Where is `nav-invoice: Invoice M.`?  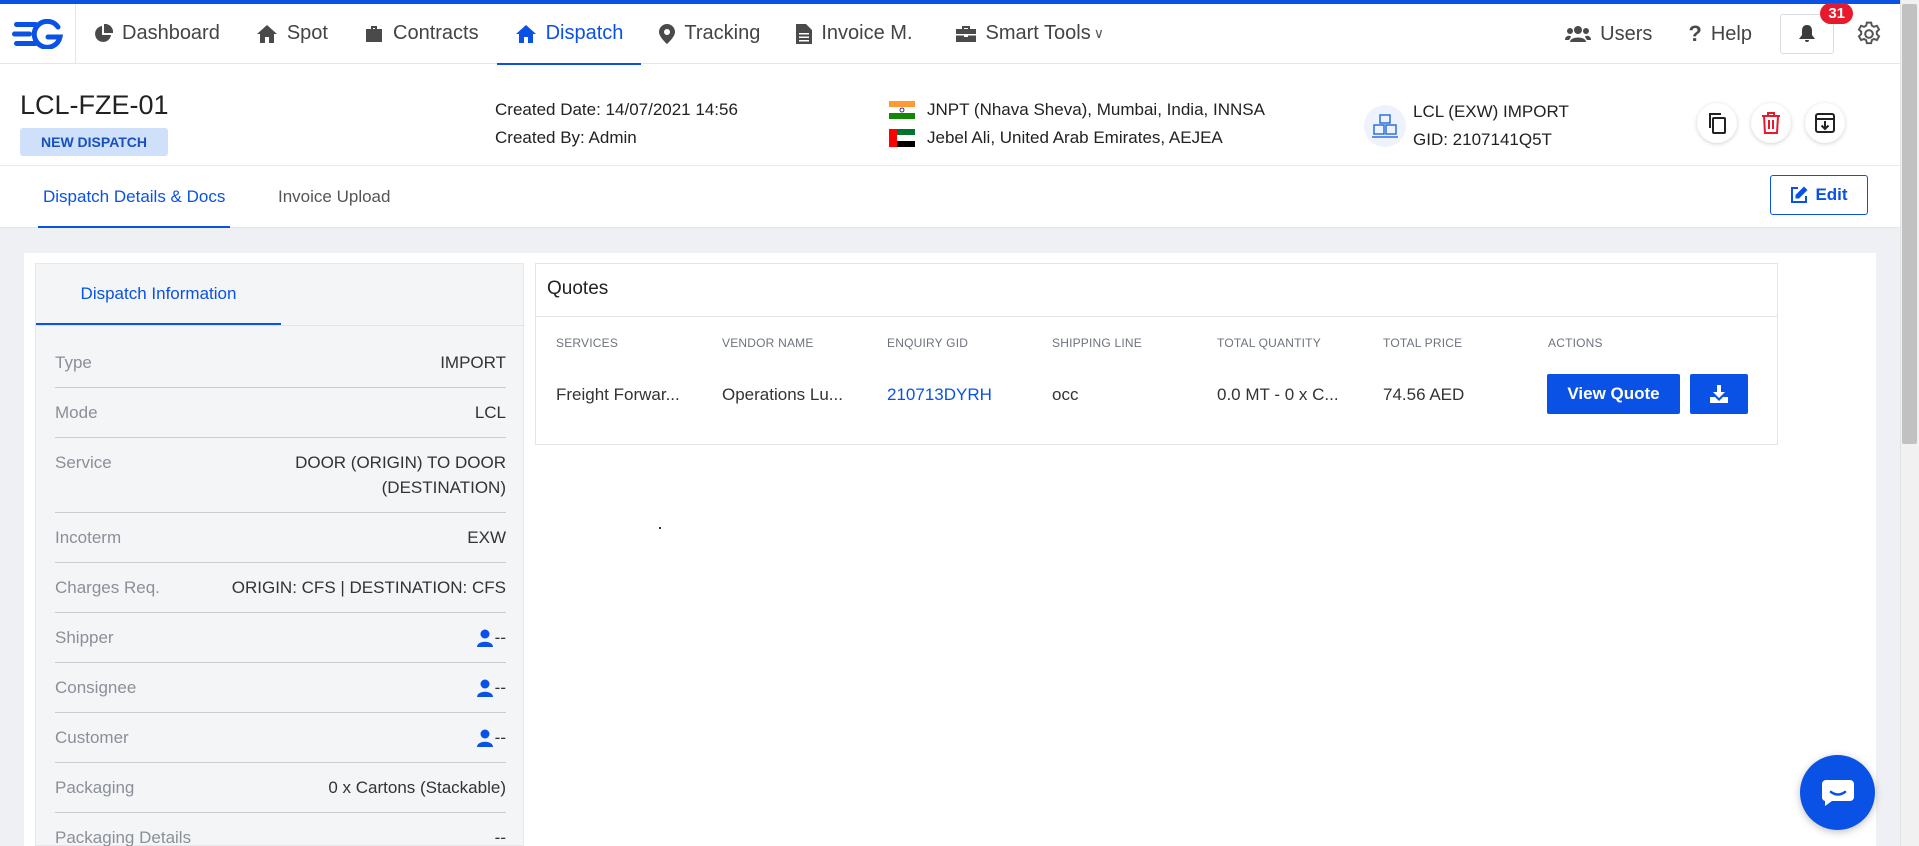
nav-invoice: Invoice M. is located at coordinates (854, 34).